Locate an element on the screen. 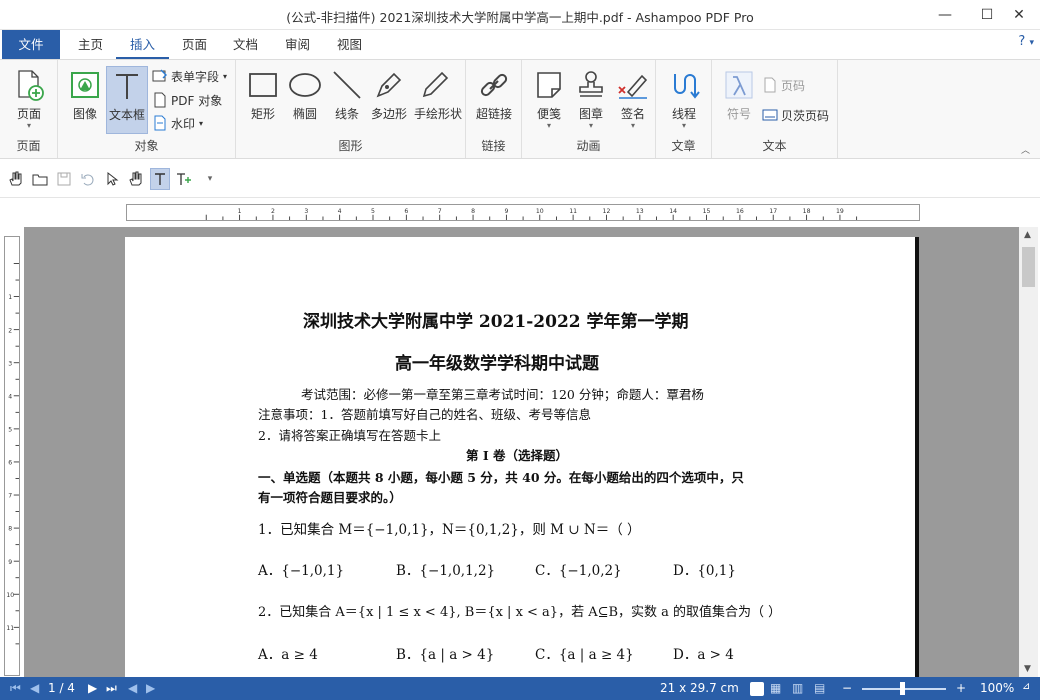  vertical-scrollbar: ▲ ▼ is located at coordinates (1028, 452).